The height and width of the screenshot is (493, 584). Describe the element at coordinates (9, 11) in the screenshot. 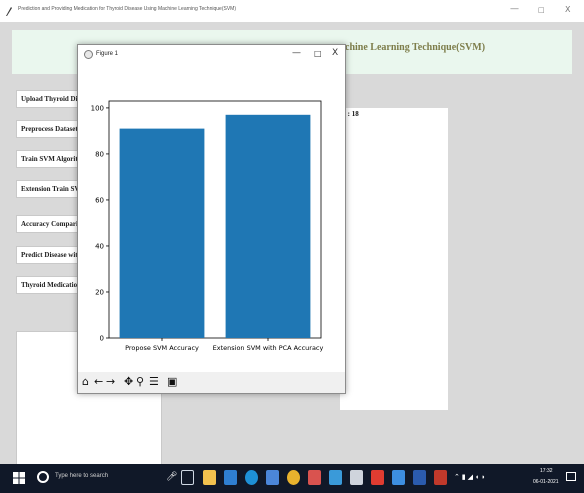

I see `feather-icon` at that location.